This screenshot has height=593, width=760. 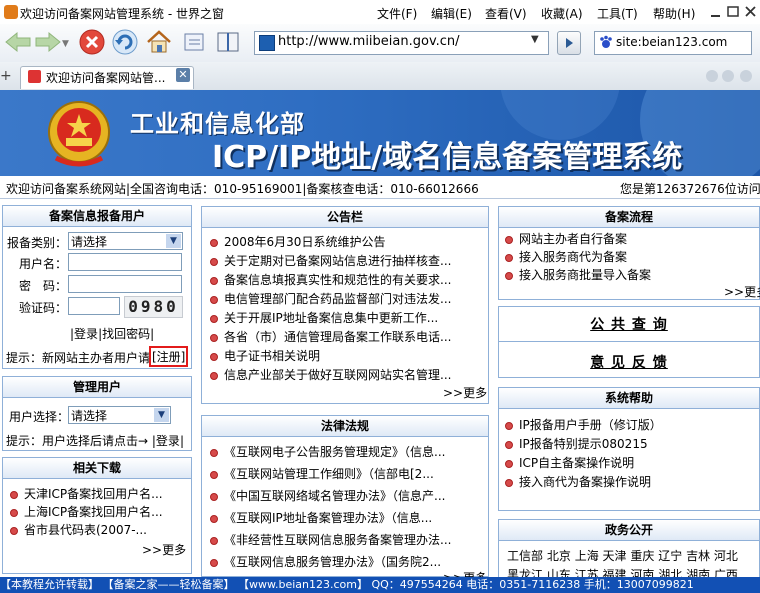 I want to click on tab-scroll-left-icon, so click(x=712, y=76).